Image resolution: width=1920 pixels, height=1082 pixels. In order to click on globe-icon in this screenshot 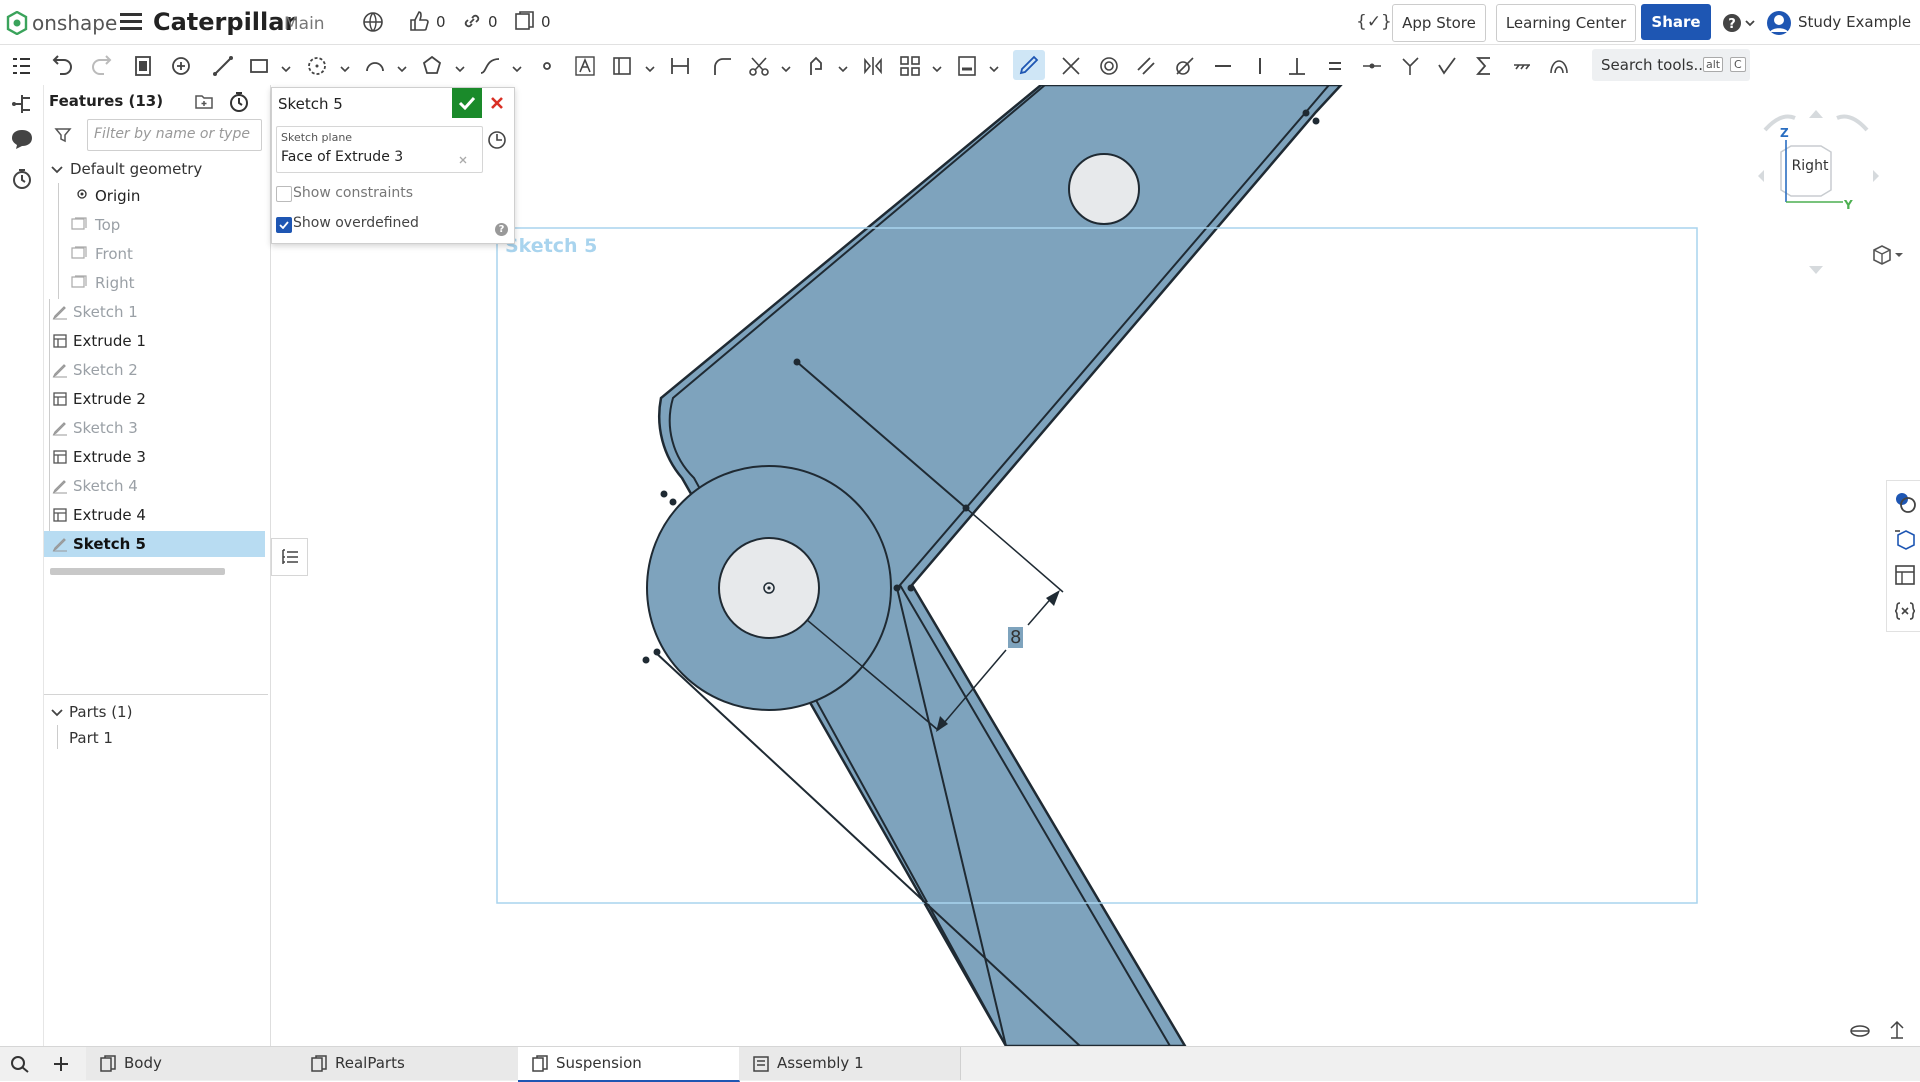, I will do `click(373, 24)`.